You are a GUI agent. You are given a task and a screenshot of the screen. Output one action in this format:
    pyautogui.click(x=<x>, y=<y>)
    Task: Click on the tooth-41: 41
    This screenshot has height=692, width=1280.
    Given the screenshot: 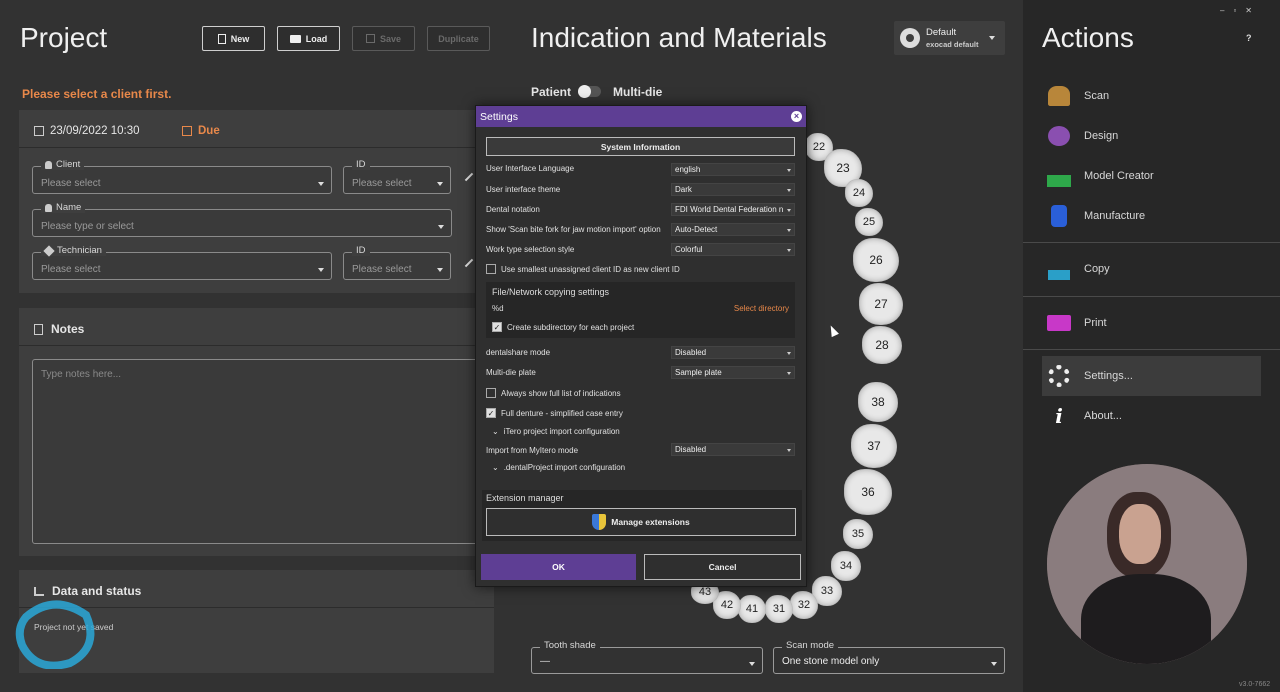 What is the action you would take?
    pyautogui.click(x=752, y=609)
    